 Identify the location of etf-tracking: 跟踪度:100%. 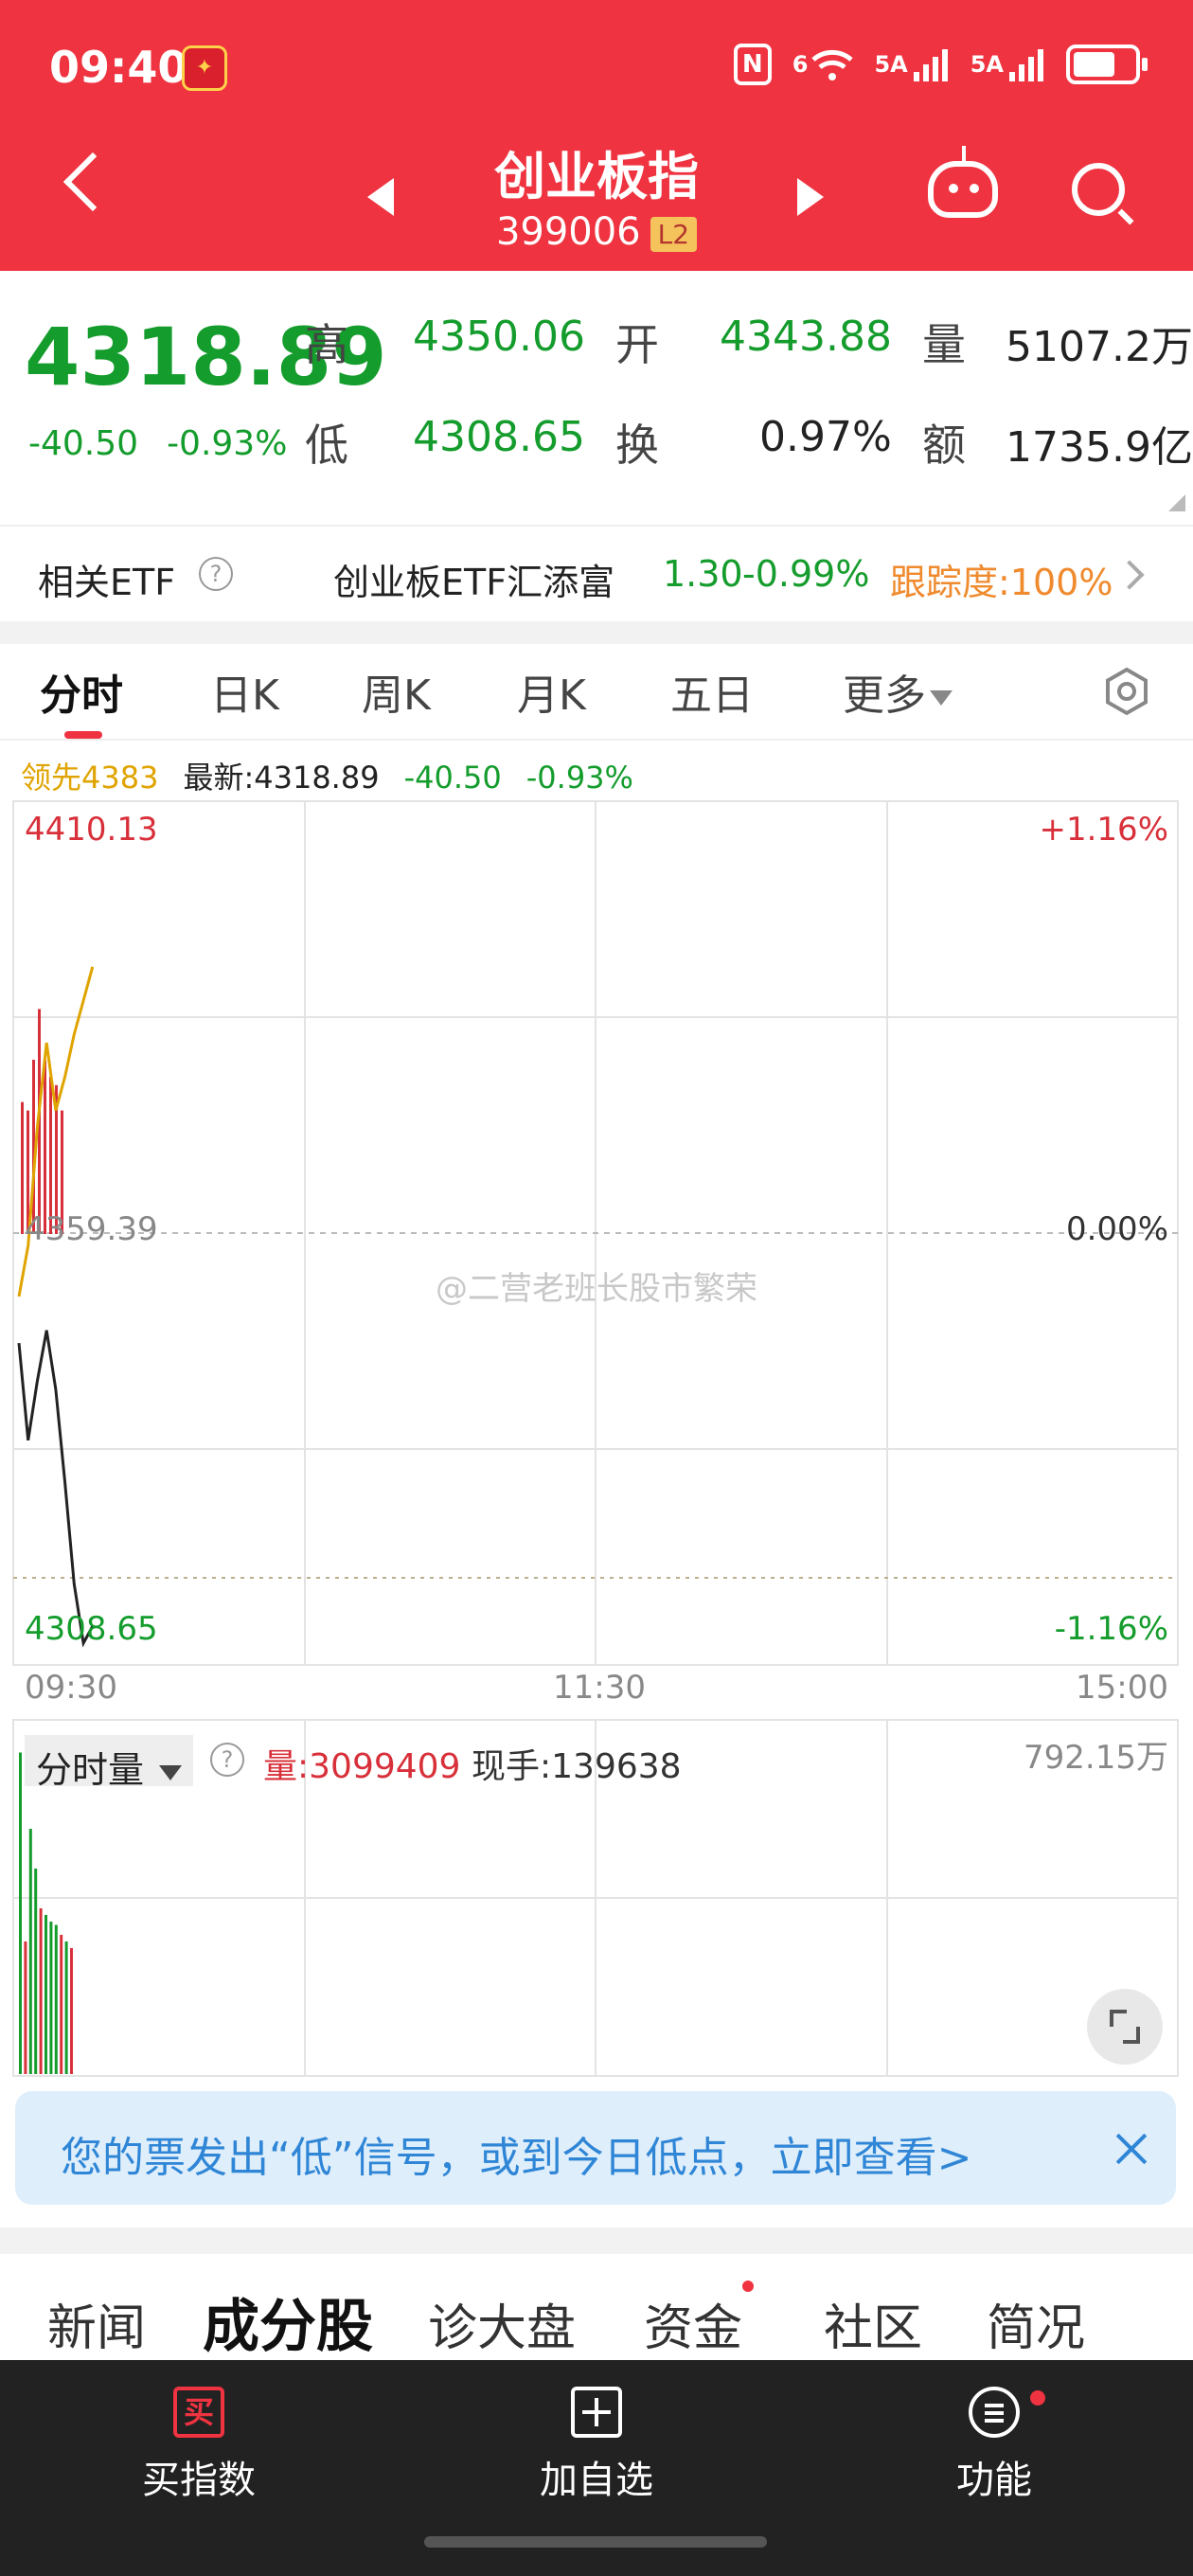
(1001, 582).